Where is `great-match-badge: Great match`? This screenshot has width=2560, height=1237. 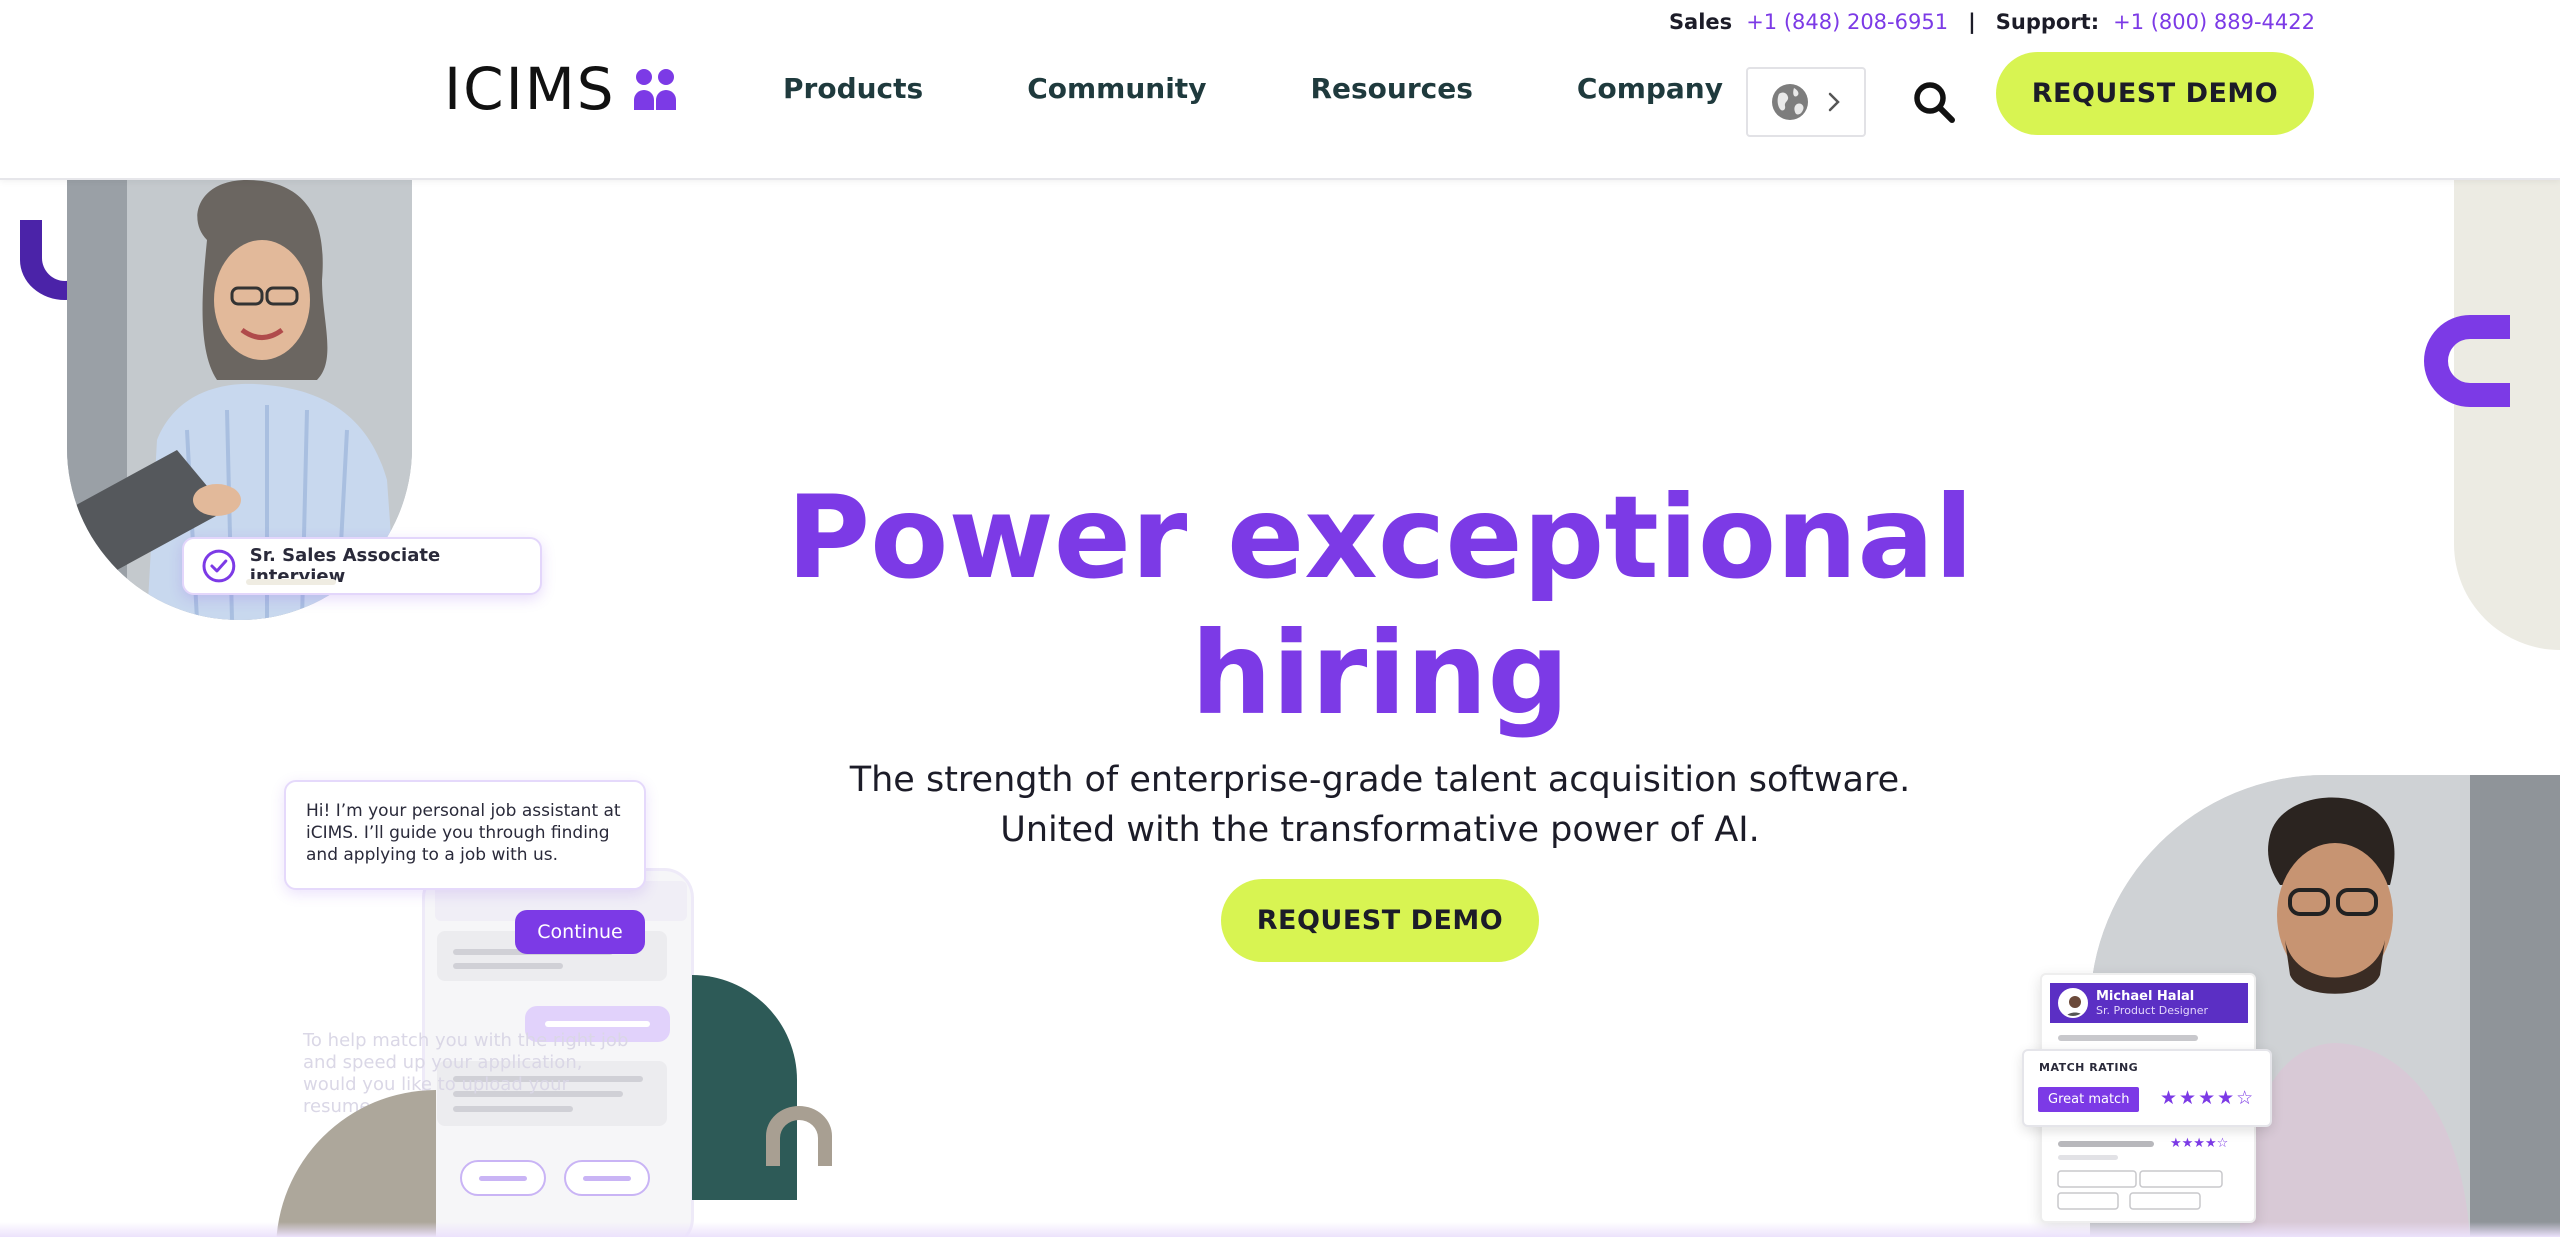 great-match-badge: Great match is located at coordinates (2089, 1099).